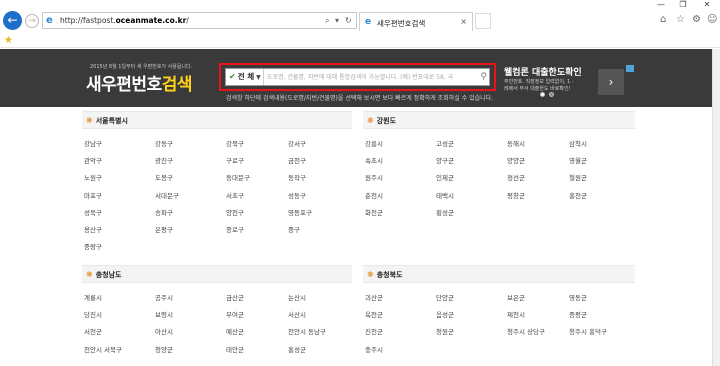 The height and width of the screenshot is (366, 720). What do you see at coordinates (463, 21) in the screenshot?
I see `tab-close-icon: ×` at bounding box center [463, 21].